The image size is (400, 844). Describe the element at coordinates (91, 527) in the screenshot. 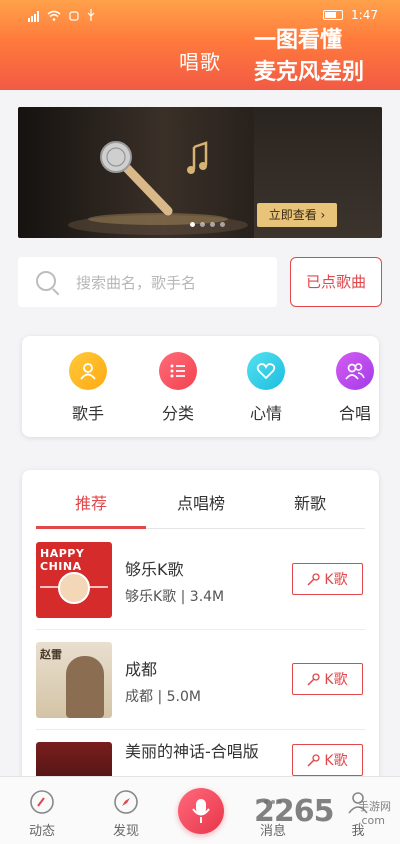

I see `active-tab-indicator` at that location.